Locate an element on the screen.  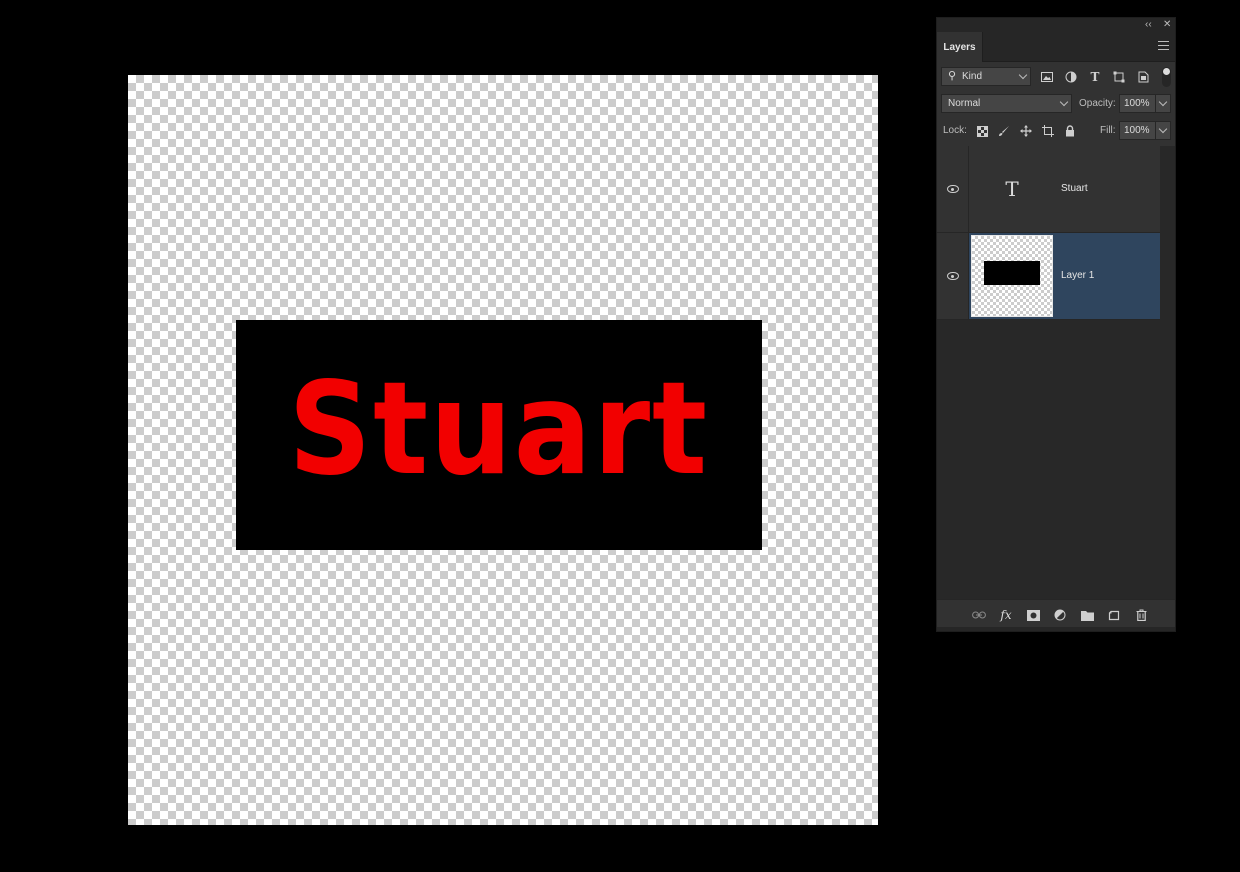
layers-scrollbar is located at coordinates (1167, 372).